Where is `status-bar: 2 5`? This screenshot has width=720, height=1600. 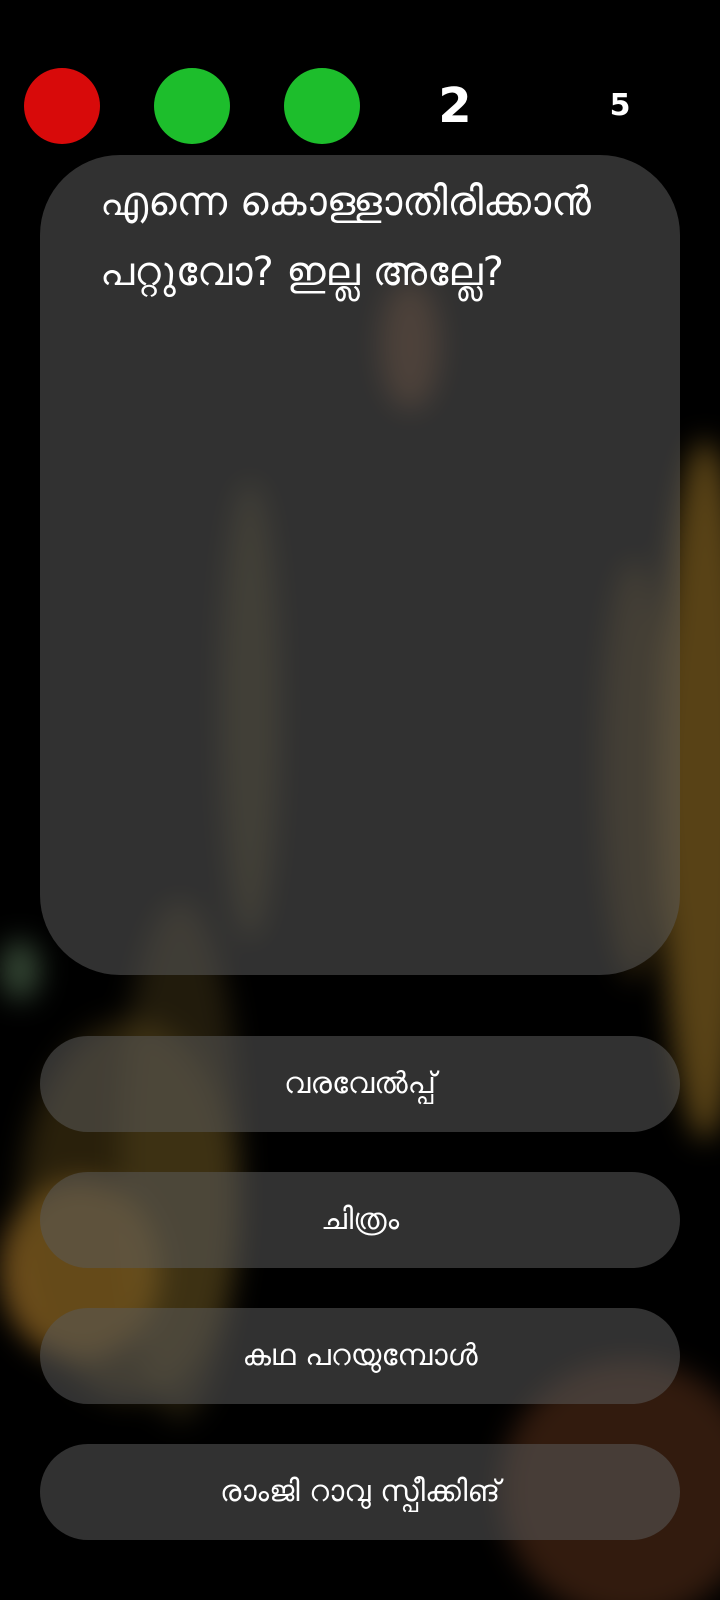
status-bar: 2 5 is located at coordinates (360, 106).